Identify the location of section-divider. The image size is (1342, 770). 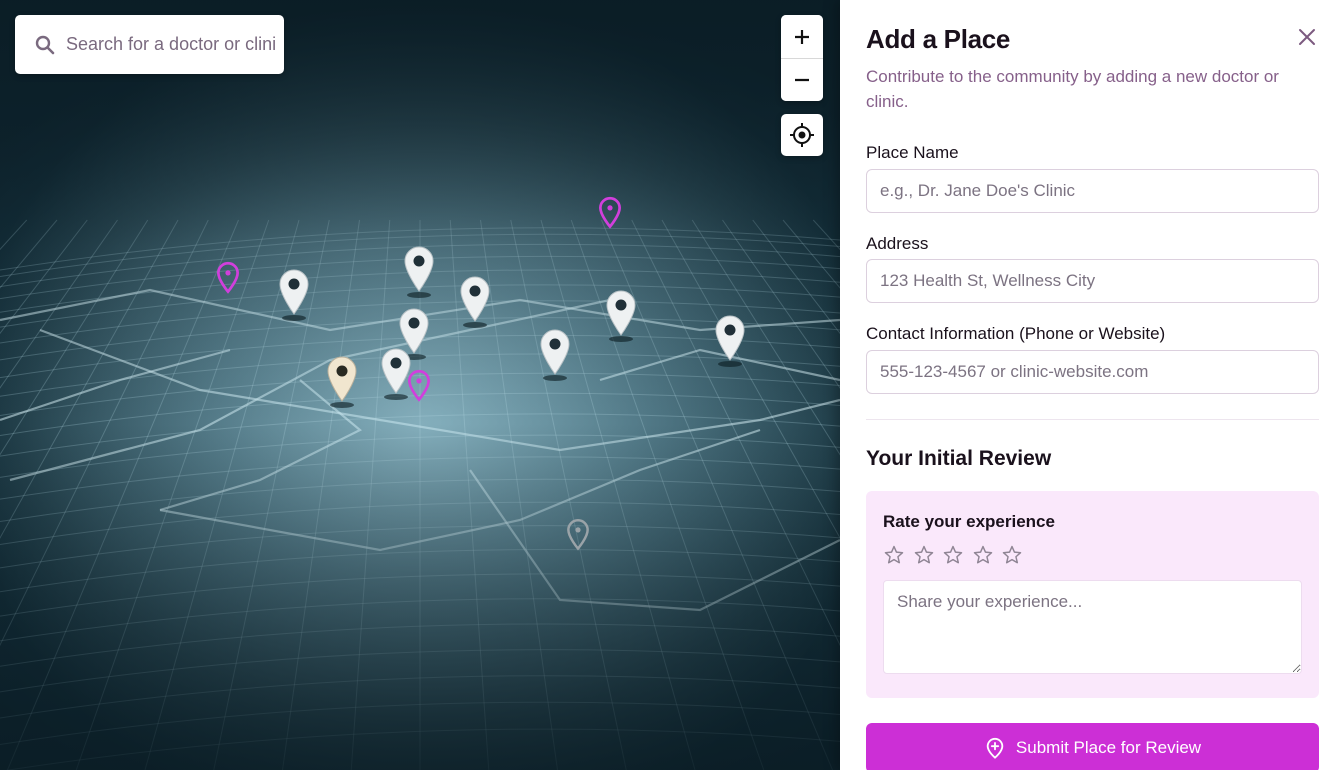
(1092, 419).